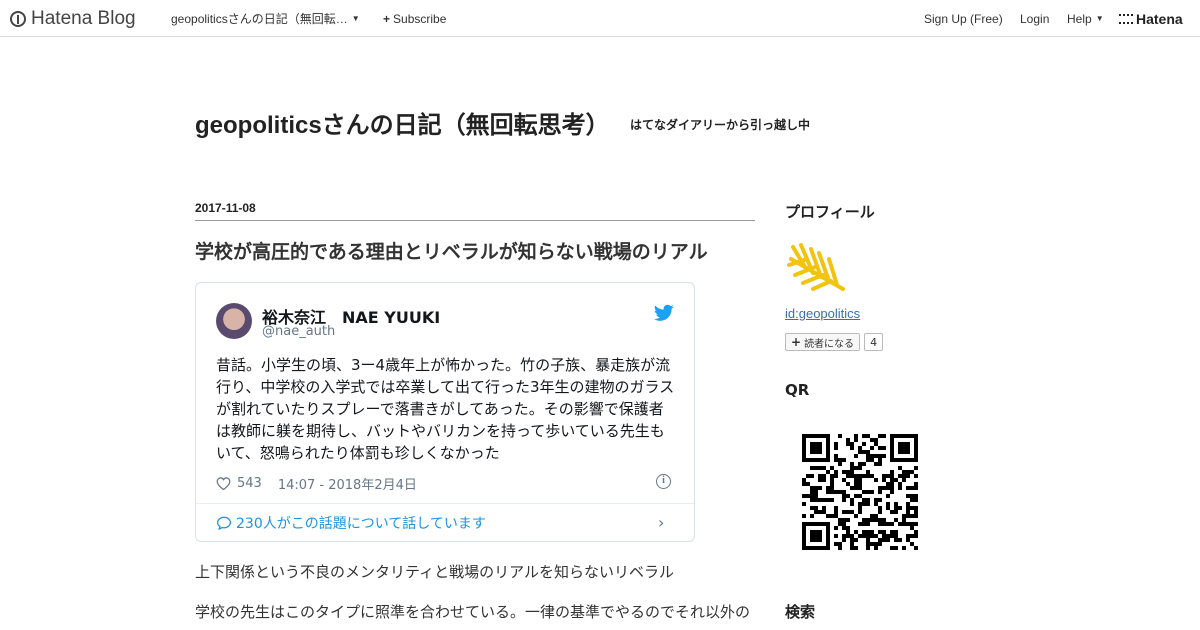  Describe the element at coordinates (830, 212) in the screenshot. I see `profile-heading: プロフィール` at that location.